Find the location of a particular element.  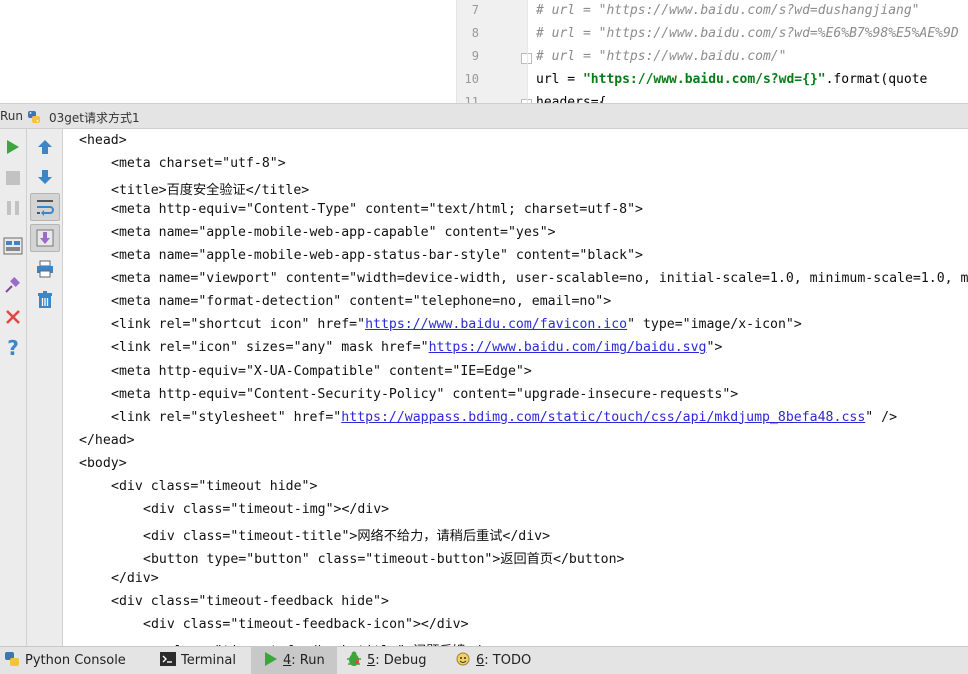

print-icon is located at coordinates (45, 269).